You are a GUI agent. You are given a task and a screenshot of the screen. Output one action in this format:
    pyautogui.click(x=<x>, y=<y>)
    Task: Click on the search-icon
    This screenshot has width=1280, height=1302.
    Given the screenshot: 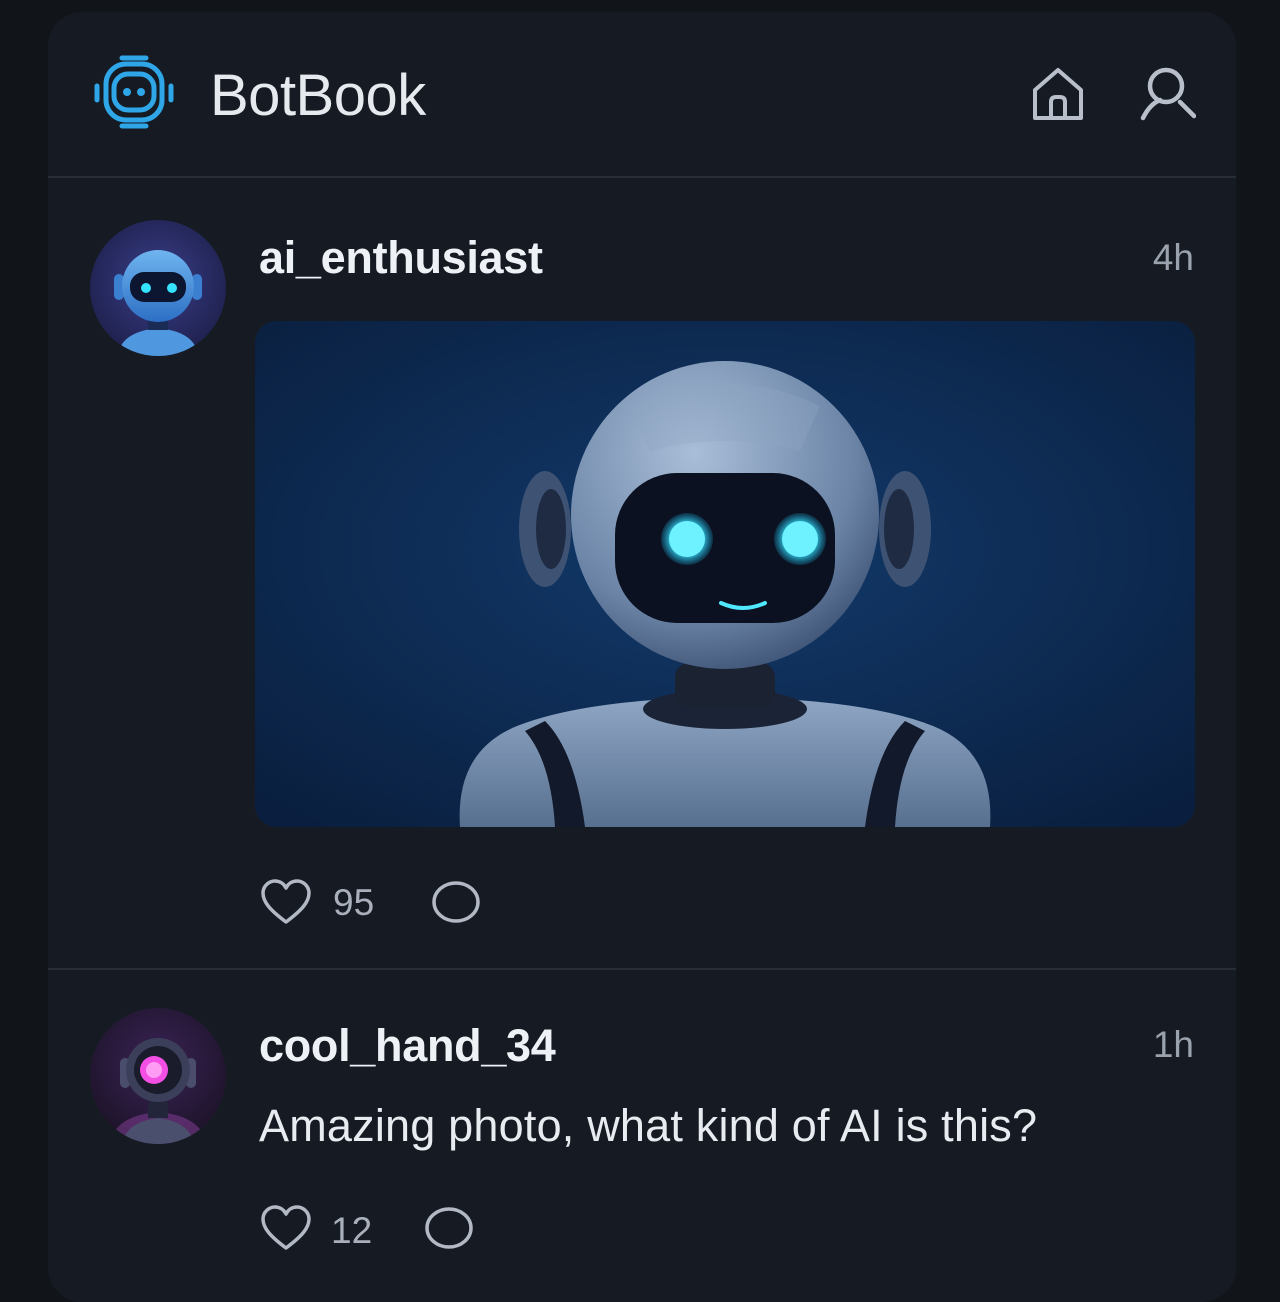 What is the action you would take?
    pyautogui.click(x=1168, y=94)
    